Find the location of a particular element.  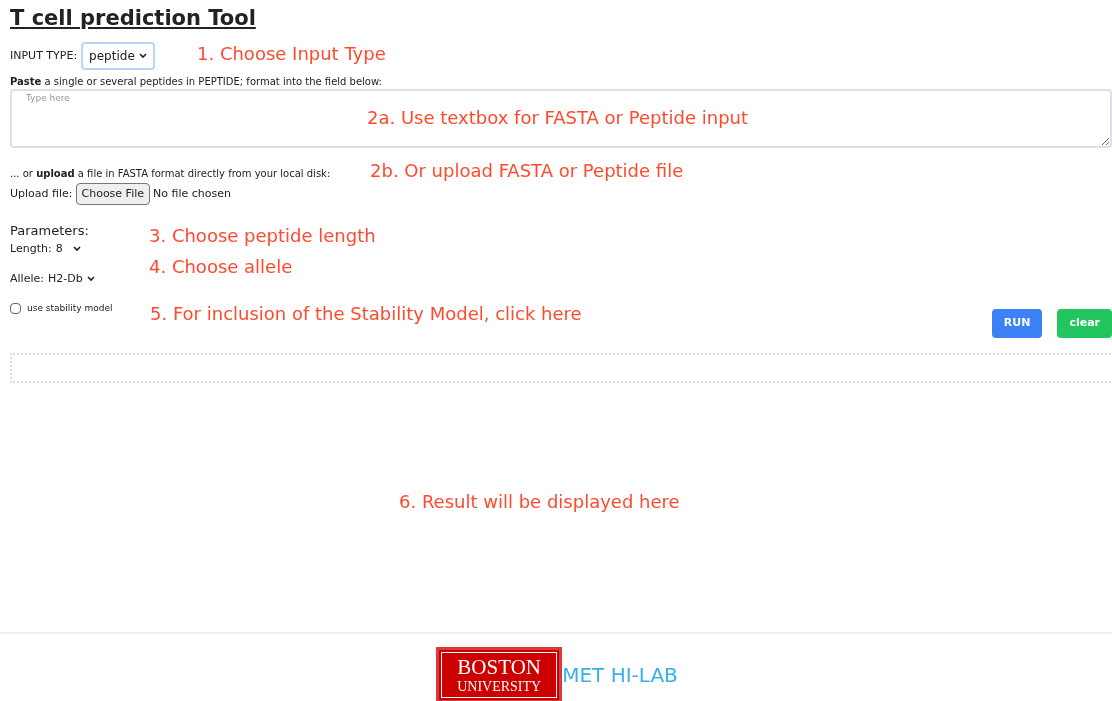

annotation-text: 3. Choose peptide length is located at coordinates (262, 236).